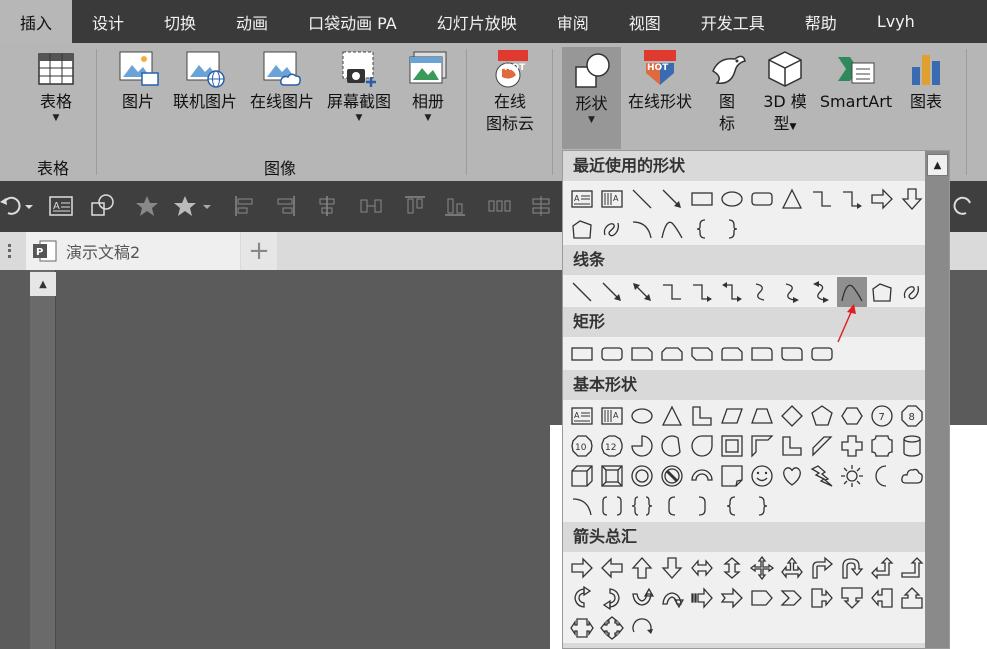  I want to click on shape-circular-arrow, so click(642, 628).